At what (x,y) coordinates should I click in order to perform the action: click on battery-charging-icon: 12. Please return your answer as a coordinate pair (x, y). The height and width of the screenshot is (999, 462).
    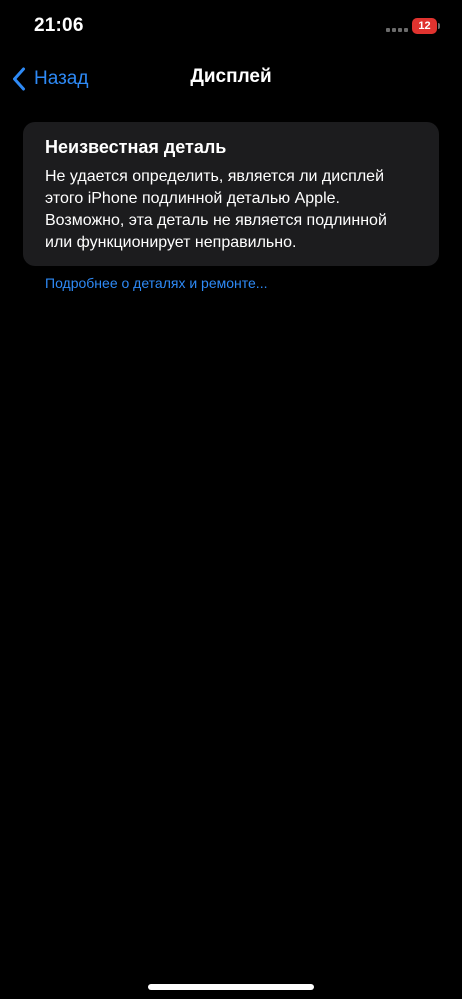
    Looking at the image, I should click on (424, 26).